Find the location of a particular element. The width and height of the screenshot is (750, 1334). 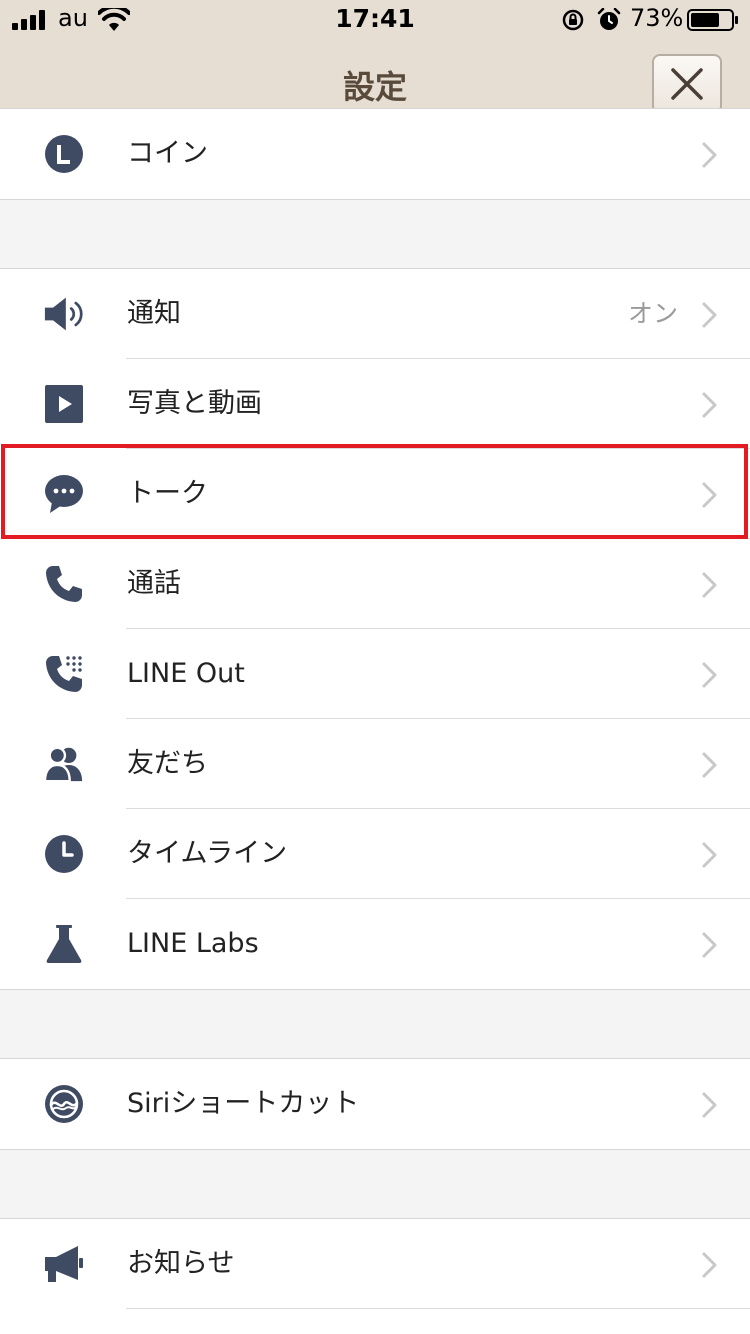

settings-row-line-out: LINE Out is located at coordinates (375, 674).